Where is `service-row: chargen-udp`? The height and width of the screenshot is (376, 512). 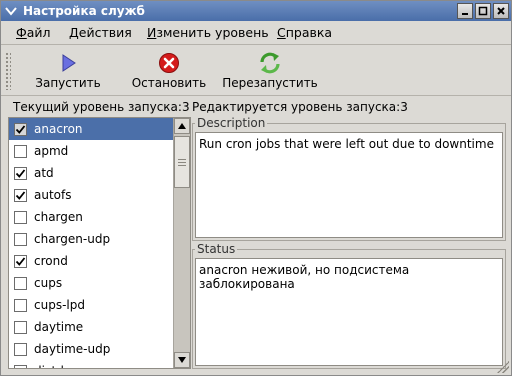 service-row: chargen-udp is located at coordinates (91, 239).